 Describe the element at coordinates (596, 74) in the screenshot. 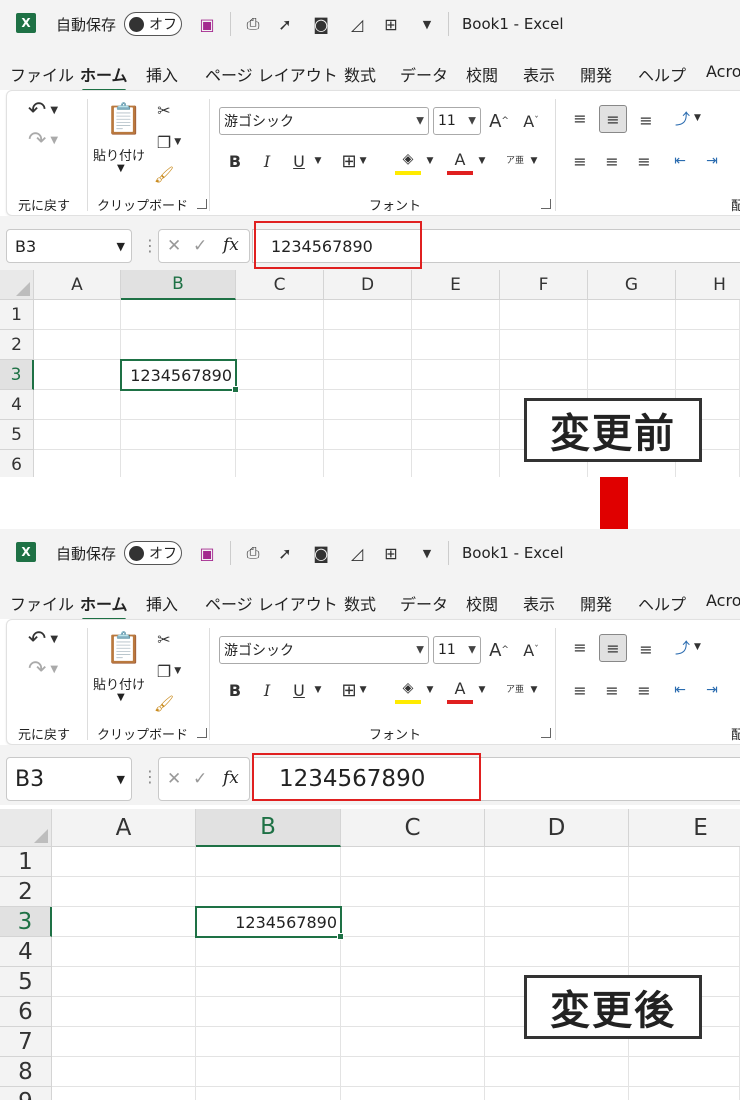

I see `tab-developer: 開発` at that location.